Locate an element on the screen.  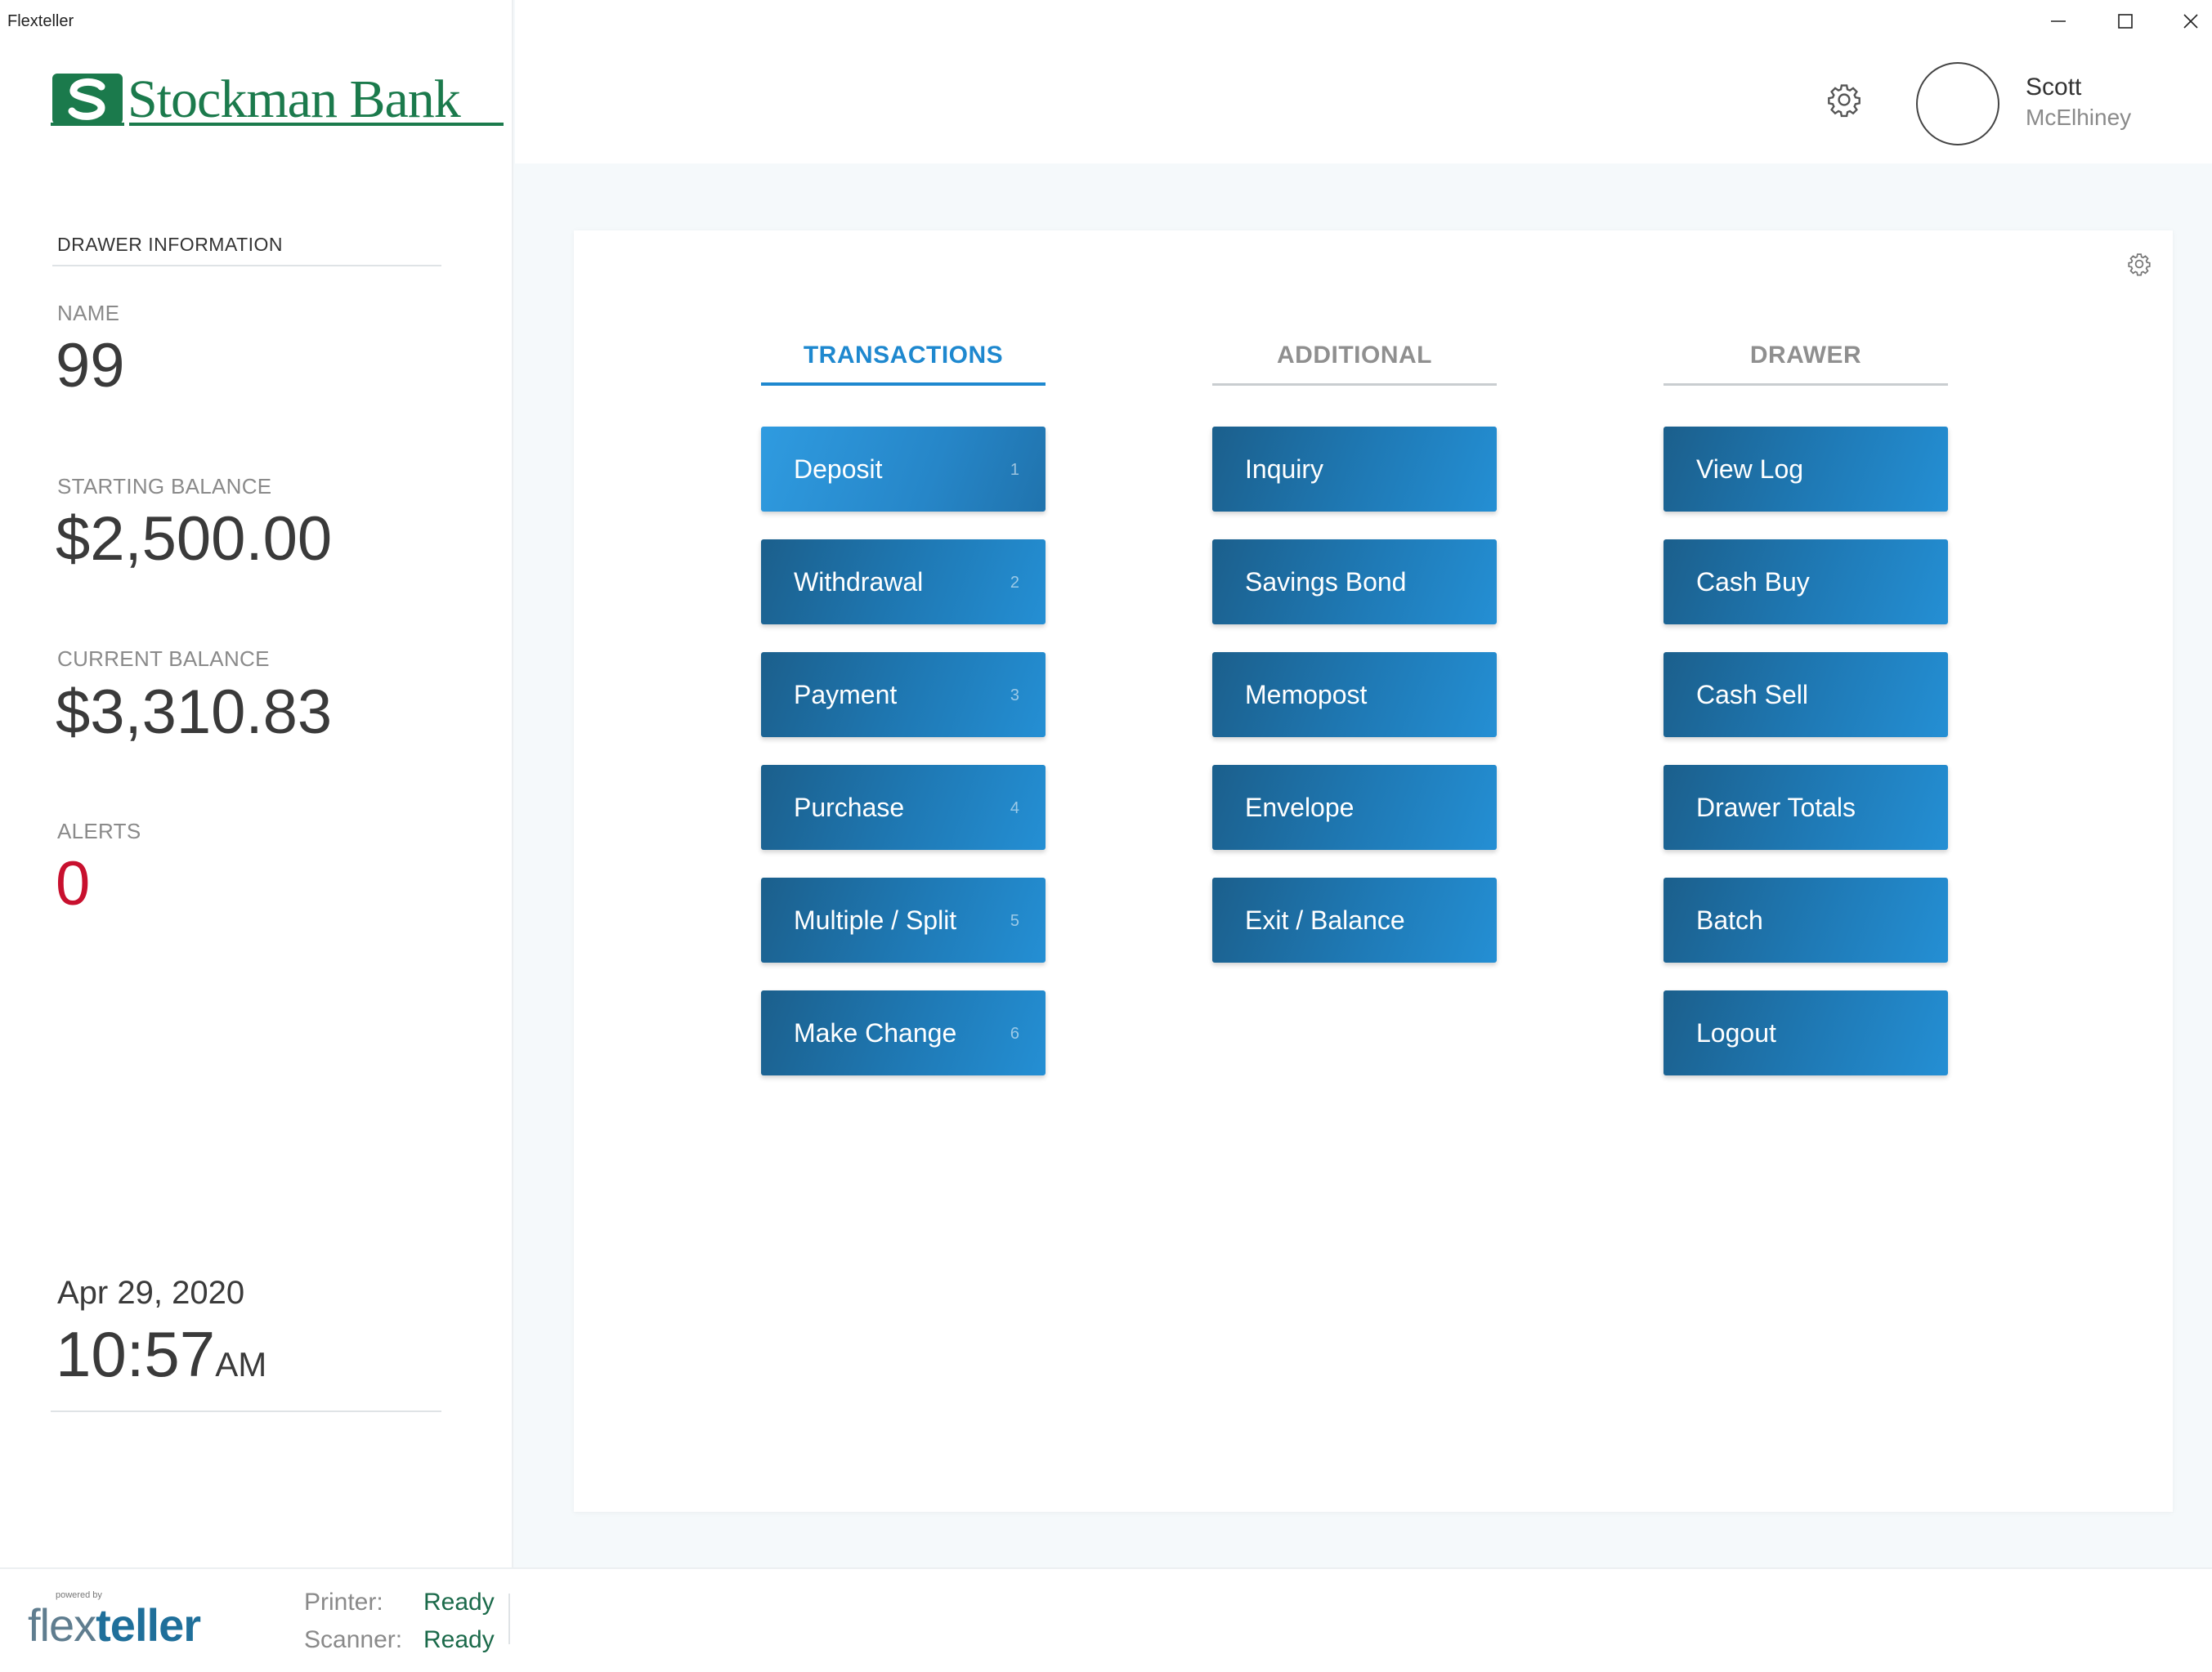
panel-settings-gear-icon is located at coordinates (2139, 264).